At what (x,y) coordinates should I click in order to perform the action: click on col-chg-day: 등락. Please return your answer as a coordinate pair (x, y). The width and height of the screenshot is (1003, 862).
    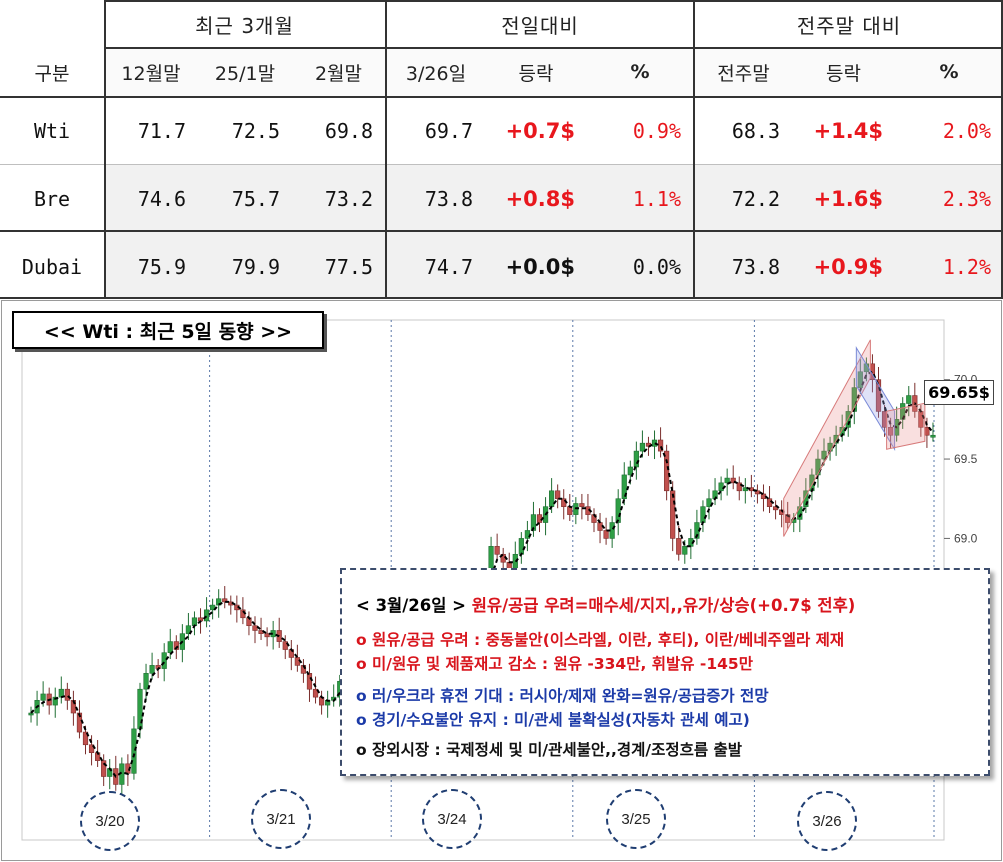
    Looking at the image, I should click on (536, 73).